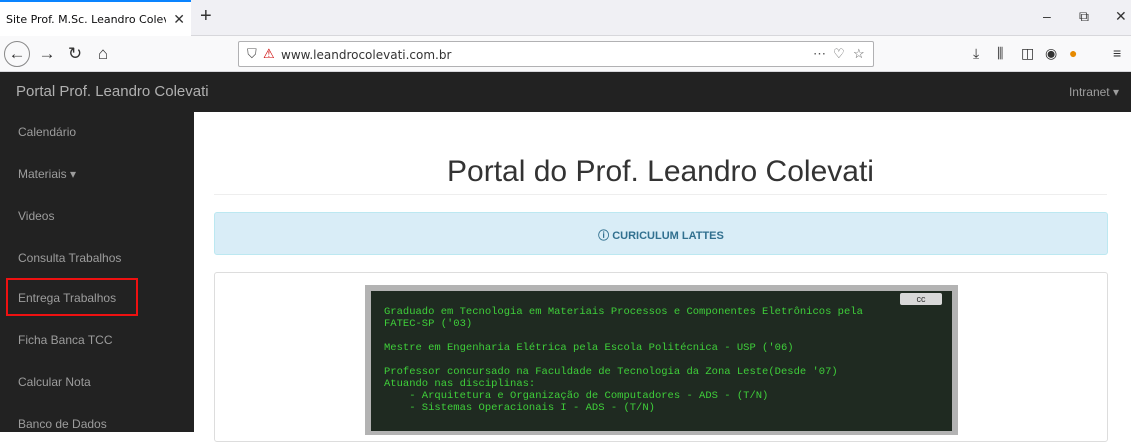 The height and width of the screenshot is (444, 1131). What do you see at coordinates (976, 53) in the screenshot?
I see `download-icon: ⤓` at bounding box center [976, 53].